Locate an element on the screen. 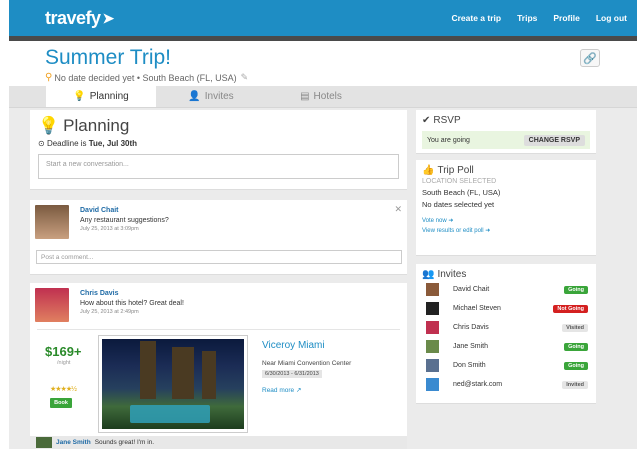 This screenshot has height=449, width=639. tab-planning: 💡 Planning is located at coordinates (101, 96).